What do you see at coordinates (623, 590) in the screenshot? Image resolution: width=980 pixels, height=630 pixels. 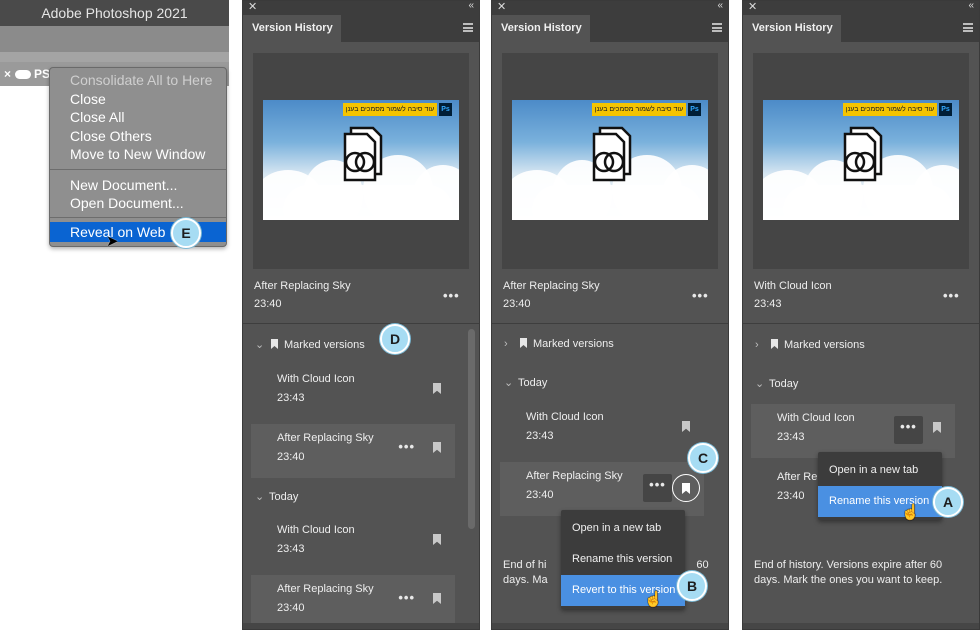 I see `menu-item-revert-version: Revert to this version` at bounding box center [623, 590].